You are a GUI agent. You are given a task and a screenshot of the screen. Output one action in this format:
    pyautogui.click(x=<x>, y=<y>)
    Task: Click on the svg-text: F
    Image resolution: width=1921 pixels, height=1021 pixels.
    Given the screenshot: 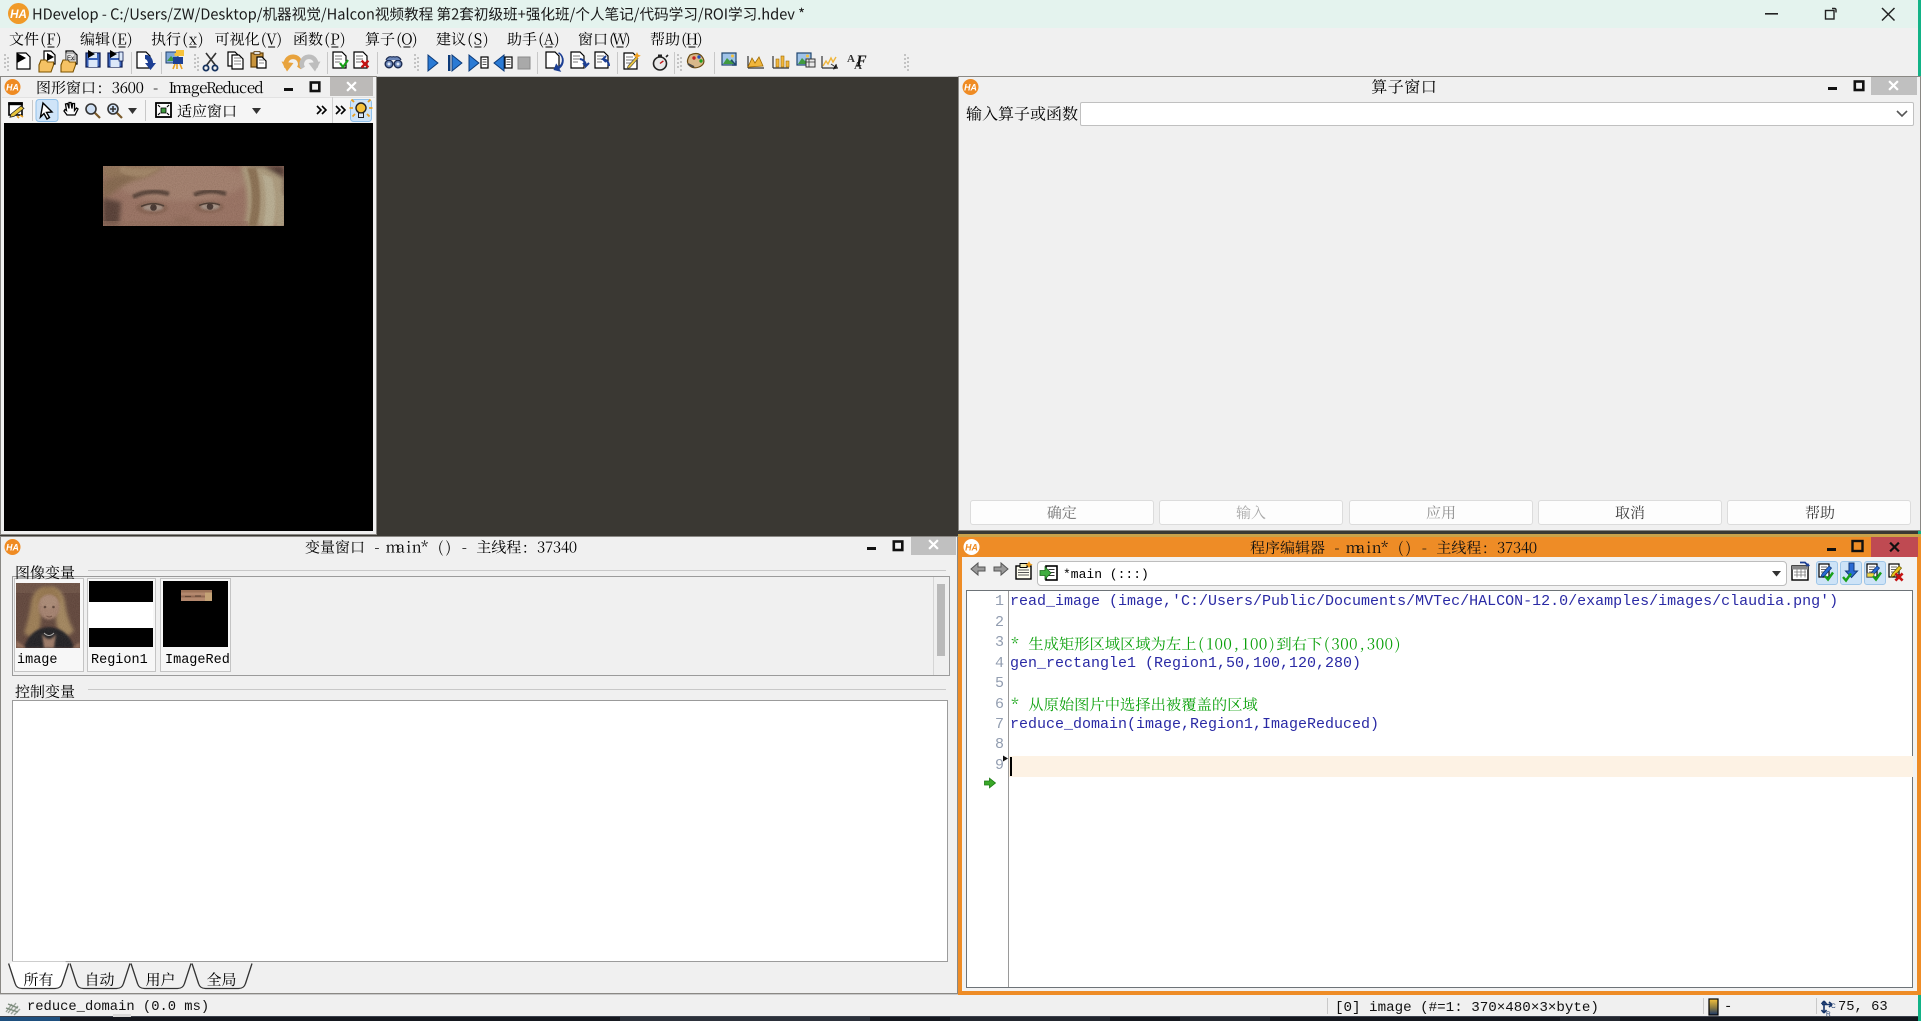 What is the action you would take?
    pyautogui.click(x=861, y=61)
    